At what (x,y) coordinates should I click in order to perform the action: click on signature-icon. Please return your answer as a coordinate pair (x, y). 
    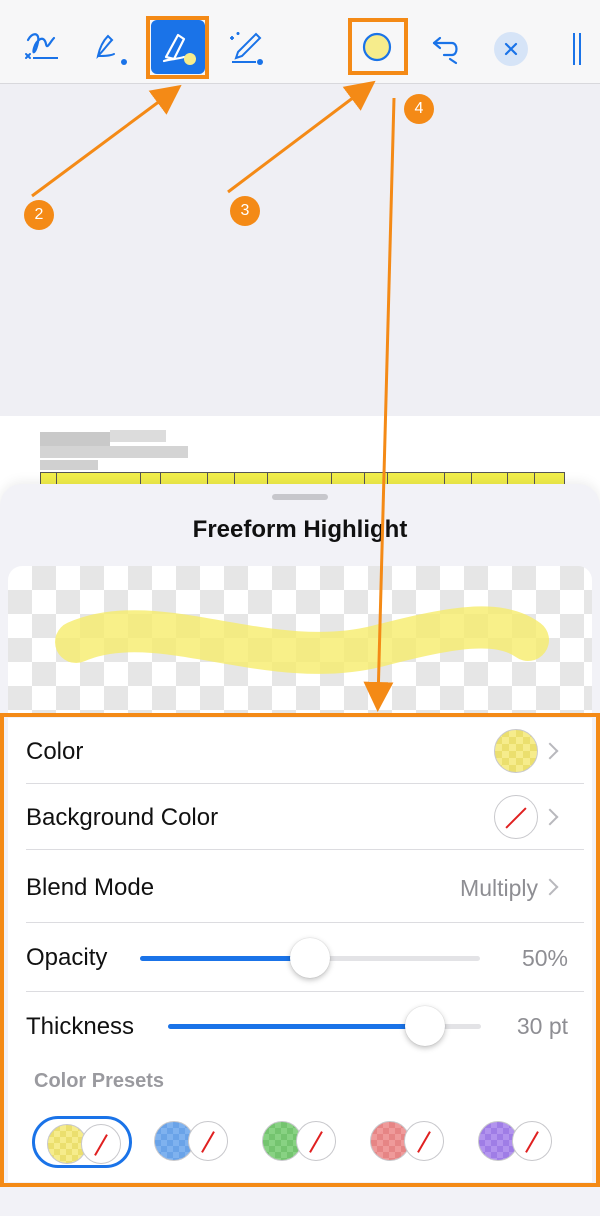
    Looking at the image, I should click on (41, 46).